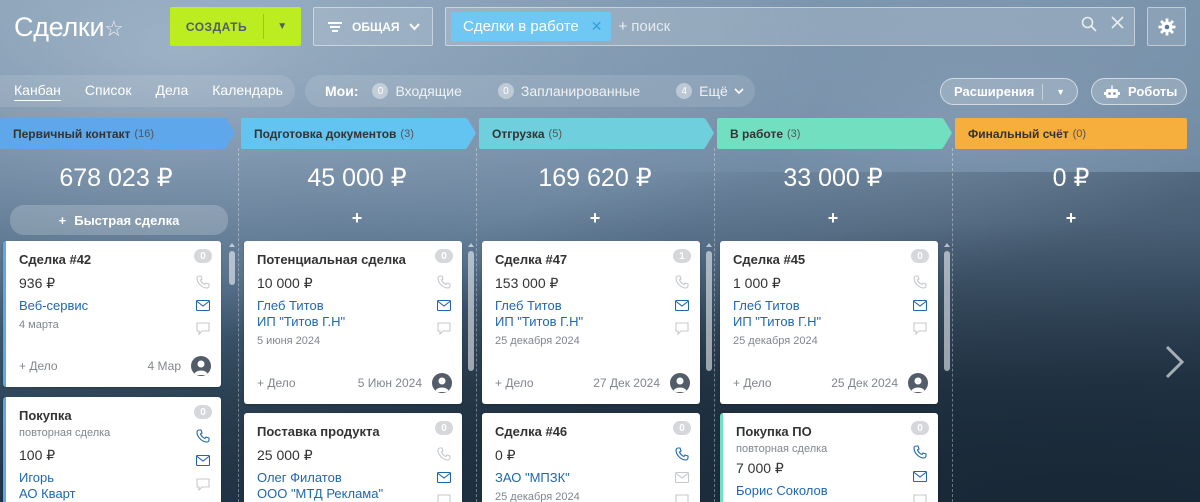 Image resolution: width=1200 pixels, height=502 pixels. What do you see at coordinates (113, 478) in the screenshot?
I see `deal-contact-link: Игорь` at bounding box center [113, 478].